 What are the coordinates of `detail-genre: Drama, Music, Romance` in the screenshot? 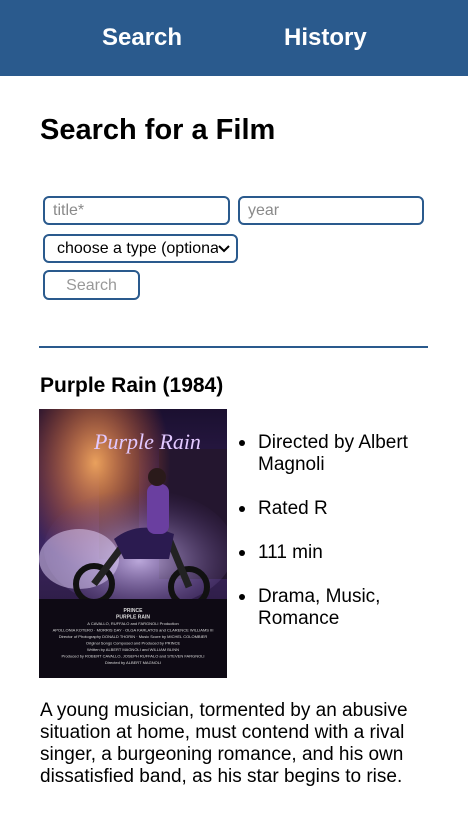 It's located at (338, 608).